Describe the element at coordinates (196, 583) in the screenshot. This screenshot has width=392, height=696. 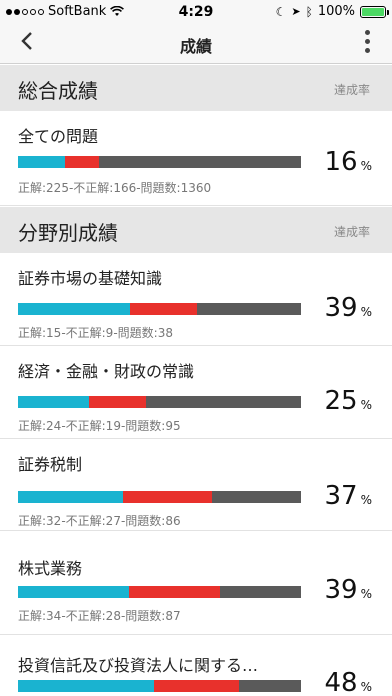
I see `list-item-field: 株式業務 正解:34-不正解:28-問題数:87 39%` at that location.